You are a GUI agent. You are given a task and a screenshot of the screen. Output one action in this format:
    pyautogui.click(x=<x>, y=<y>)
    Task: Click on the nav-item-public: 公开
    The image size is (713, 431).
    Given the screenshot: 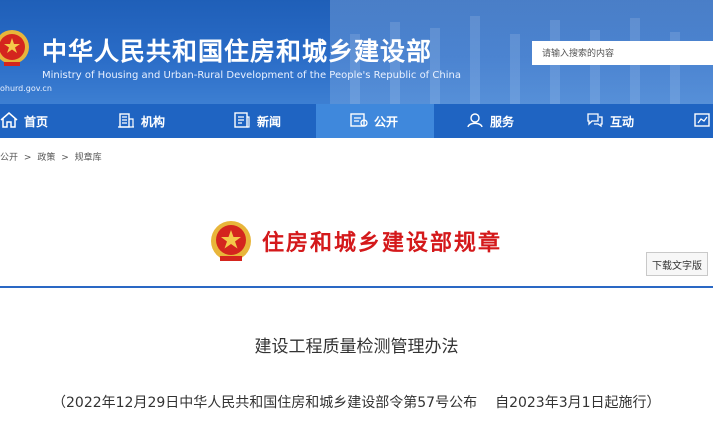 What is the action you would take?
    pyautogui.click(x=375, y=121)
    